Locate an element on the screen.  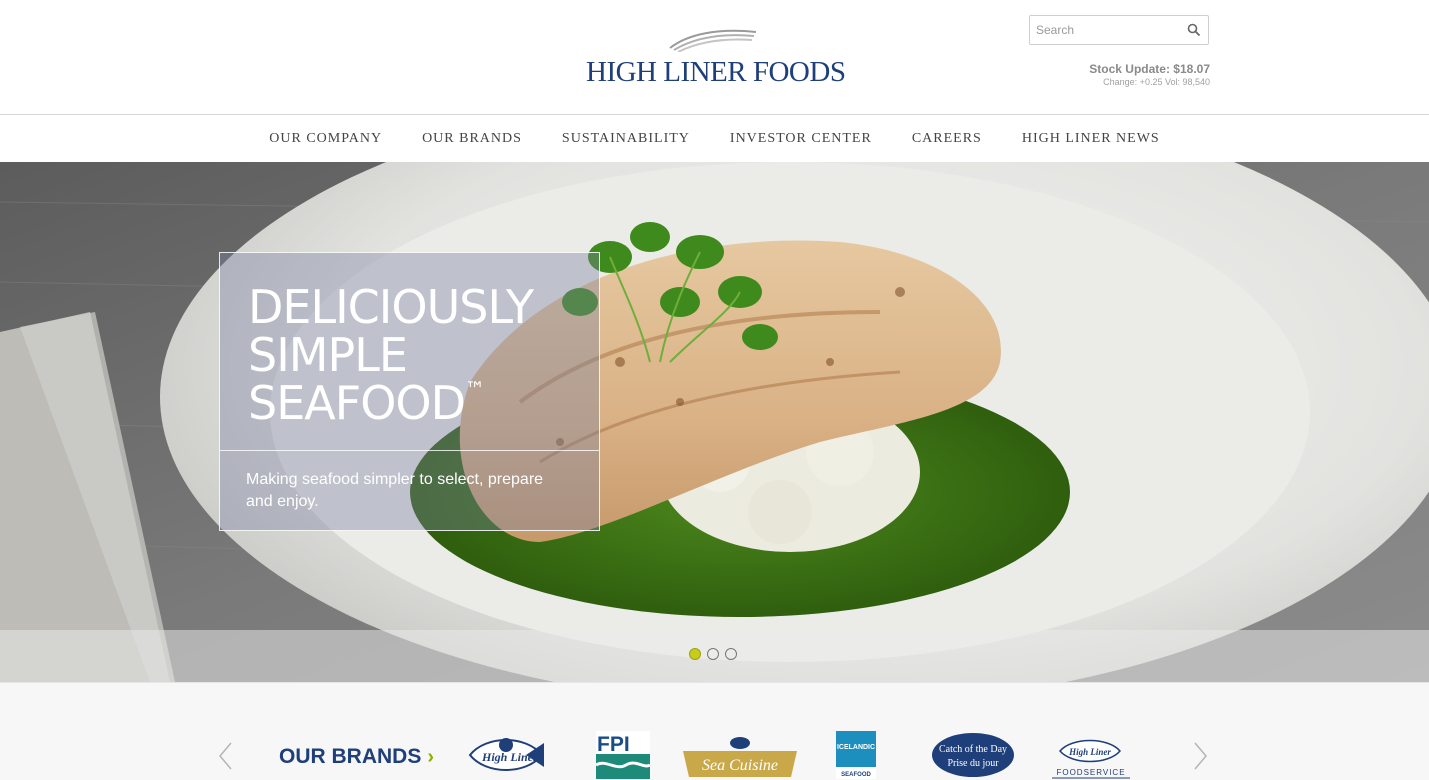
logo-swoosh-icon is located at coordinates (713, 40).